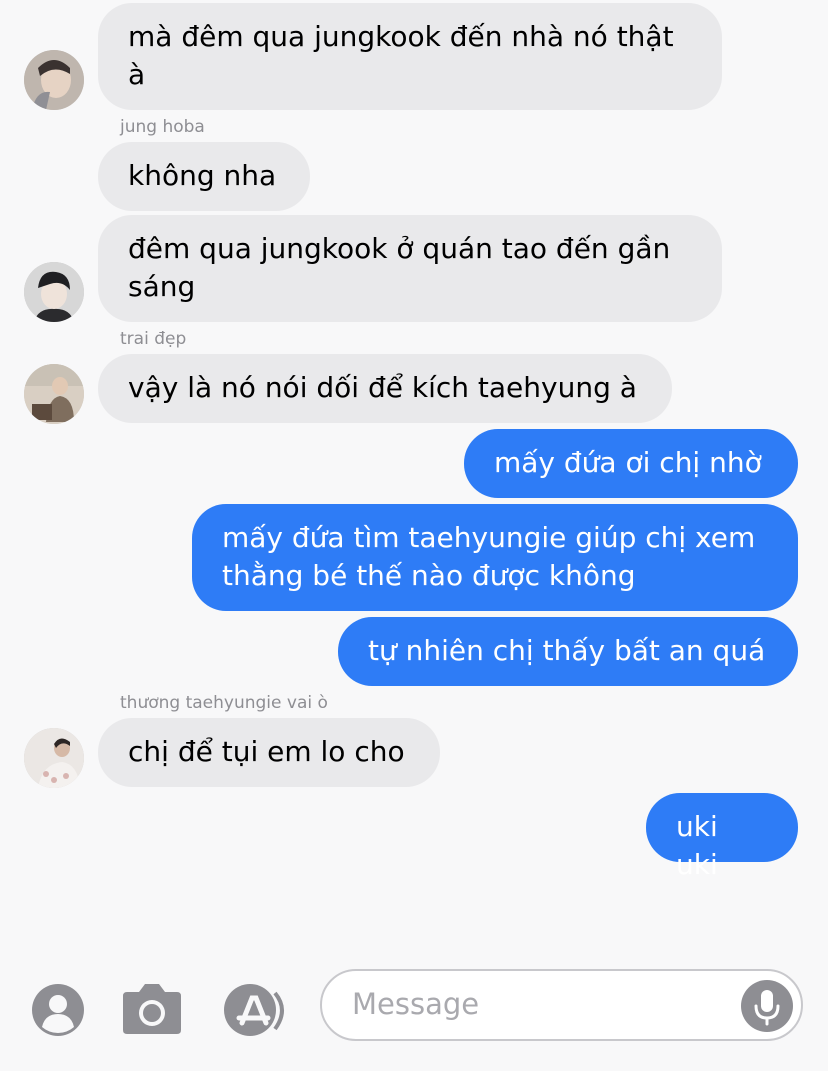  I want to click on contact-icon, so click(58, 1012).